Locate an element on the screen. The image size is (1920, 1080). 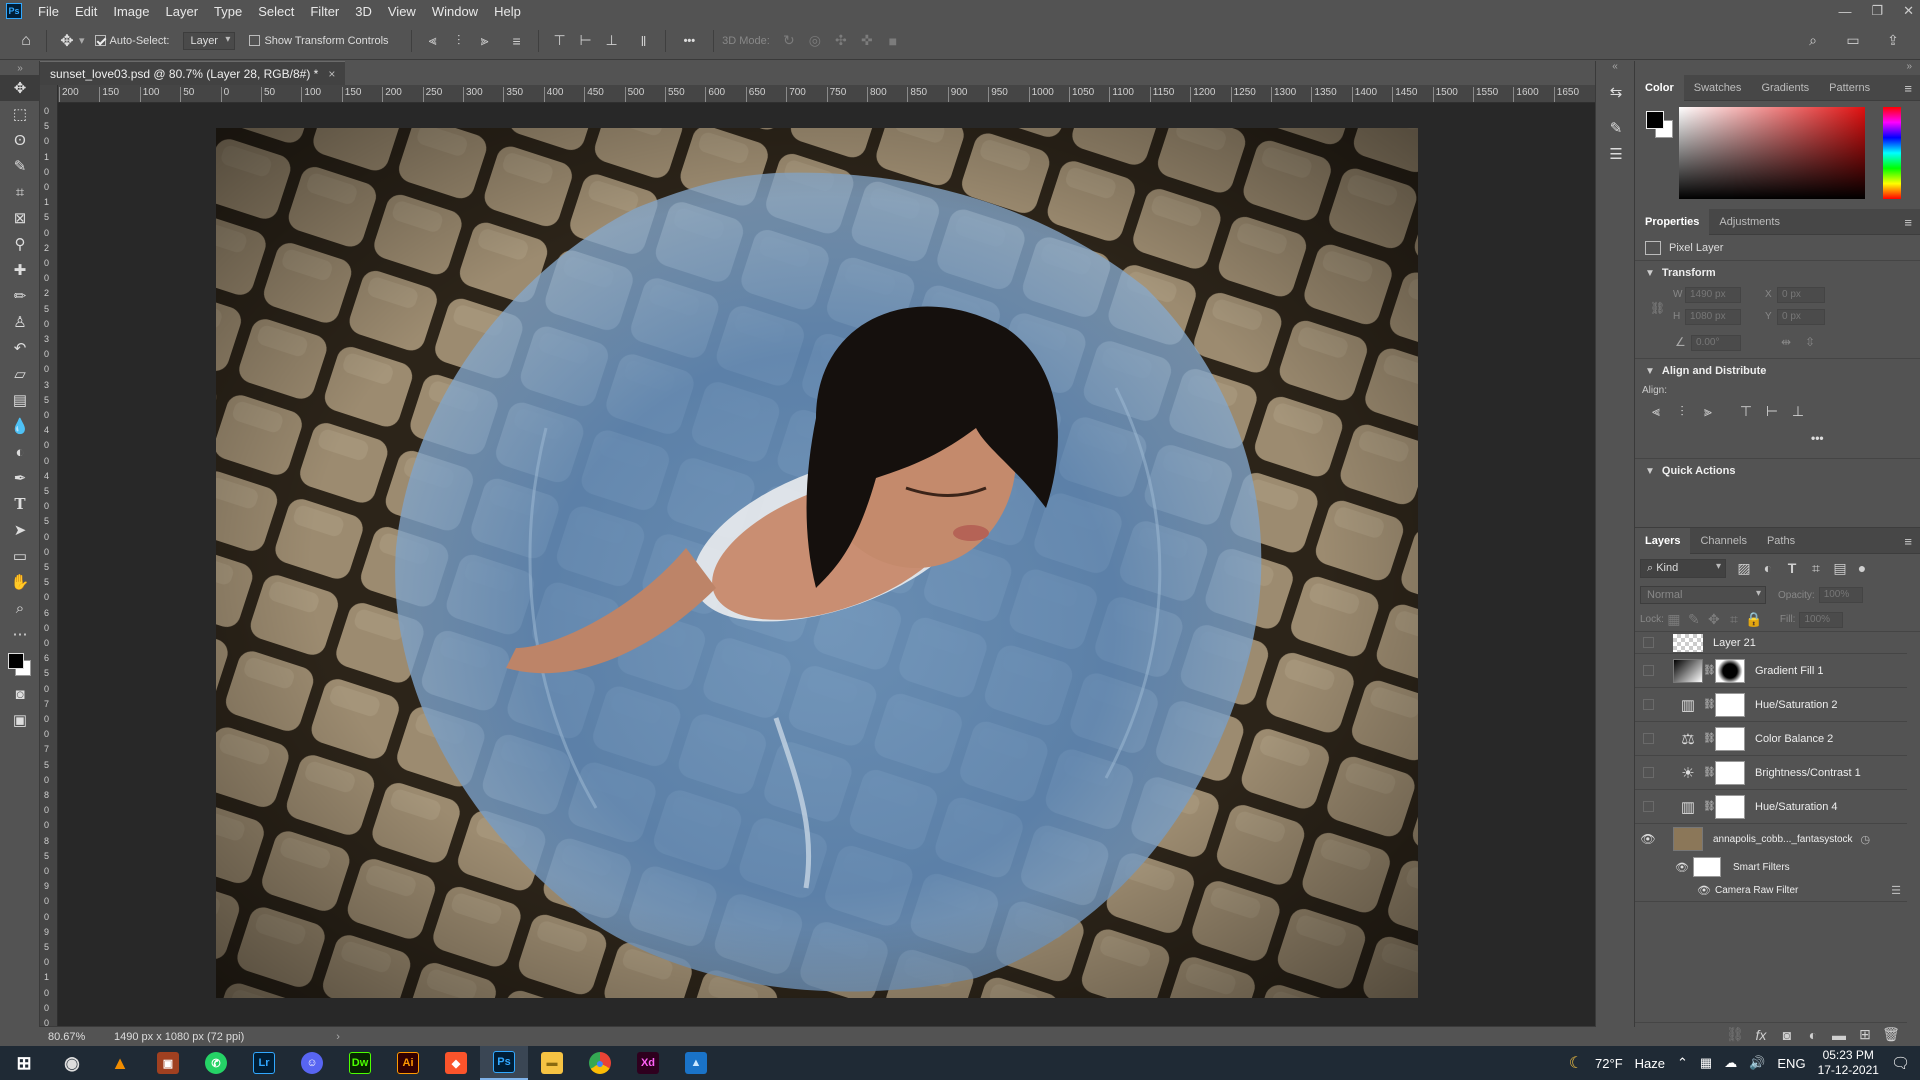
hue-slider is located at coordinates (1892, 153).